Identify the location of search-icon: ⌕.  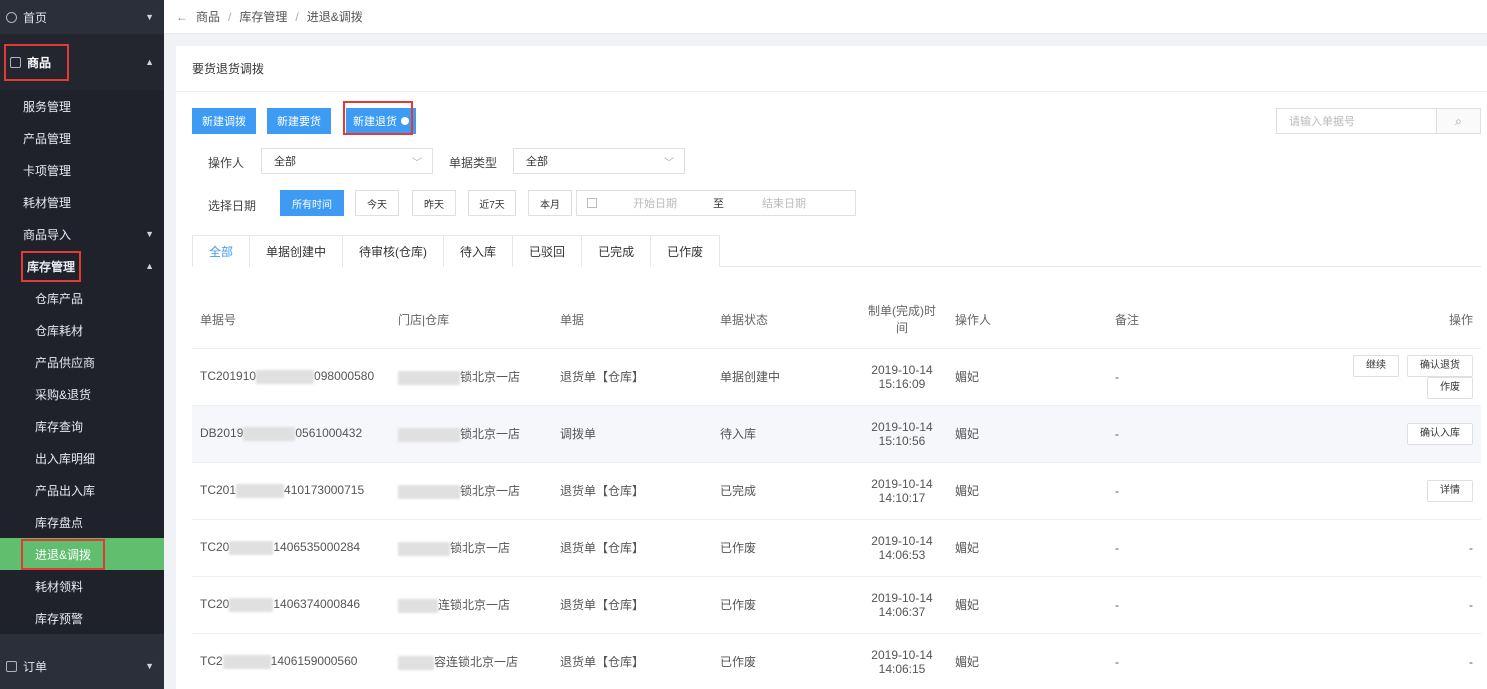
(1458, 121).